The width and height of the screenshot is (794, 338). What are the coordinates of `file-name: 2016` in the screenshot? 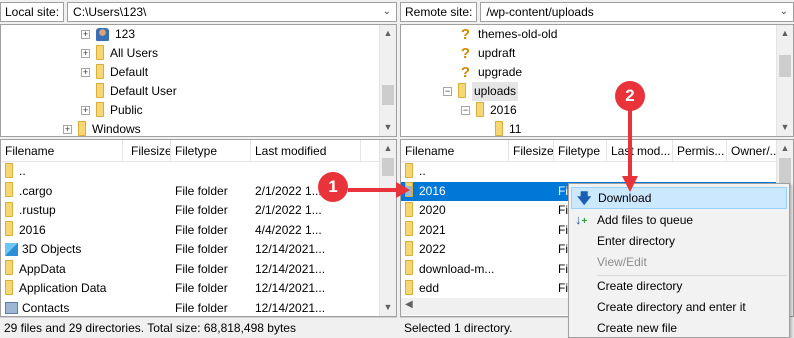 It's located at (432, 190).